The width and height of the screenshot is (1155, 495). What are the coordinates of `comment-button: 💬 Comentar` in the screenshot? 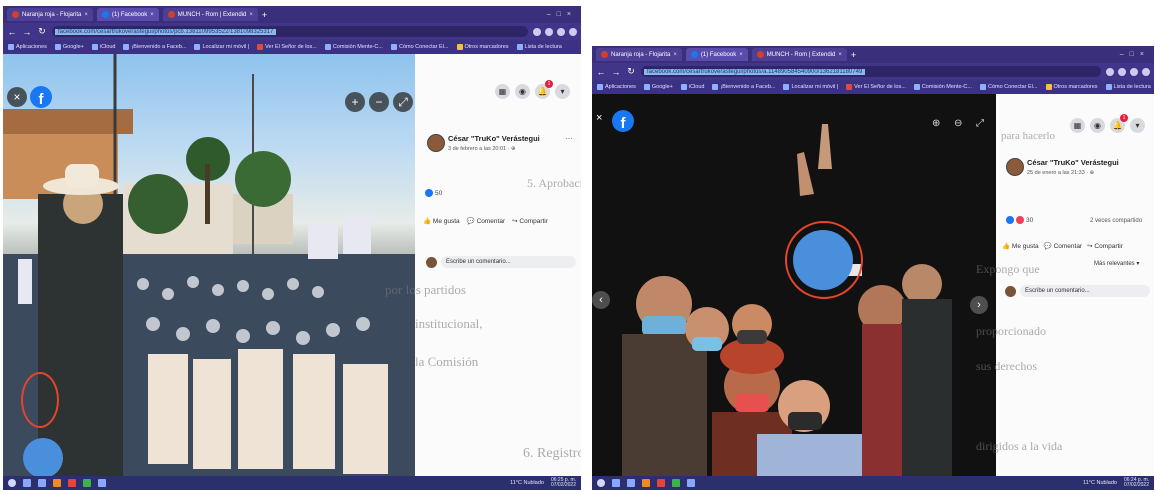 It's located at (486, 221).